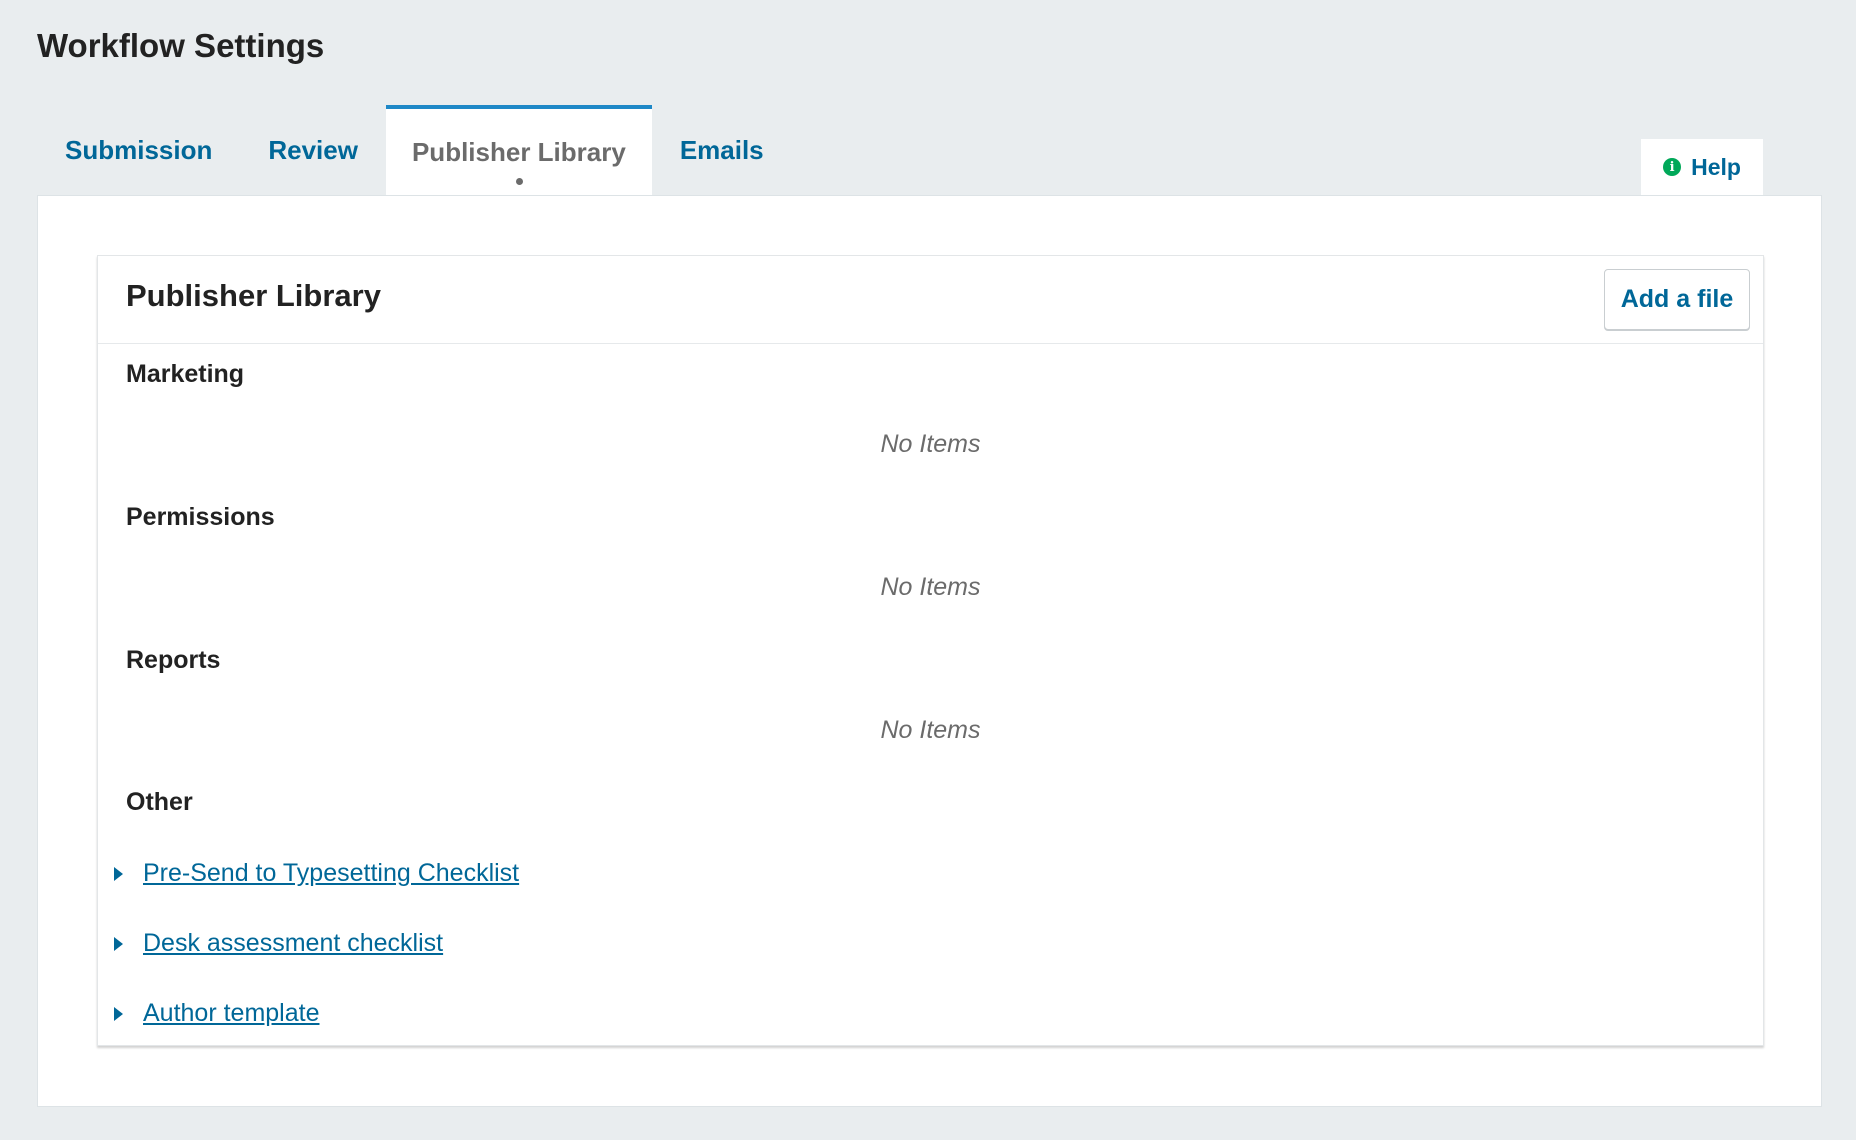  I want to click on file-link: Desk assessment checklist, so click(293, 943).